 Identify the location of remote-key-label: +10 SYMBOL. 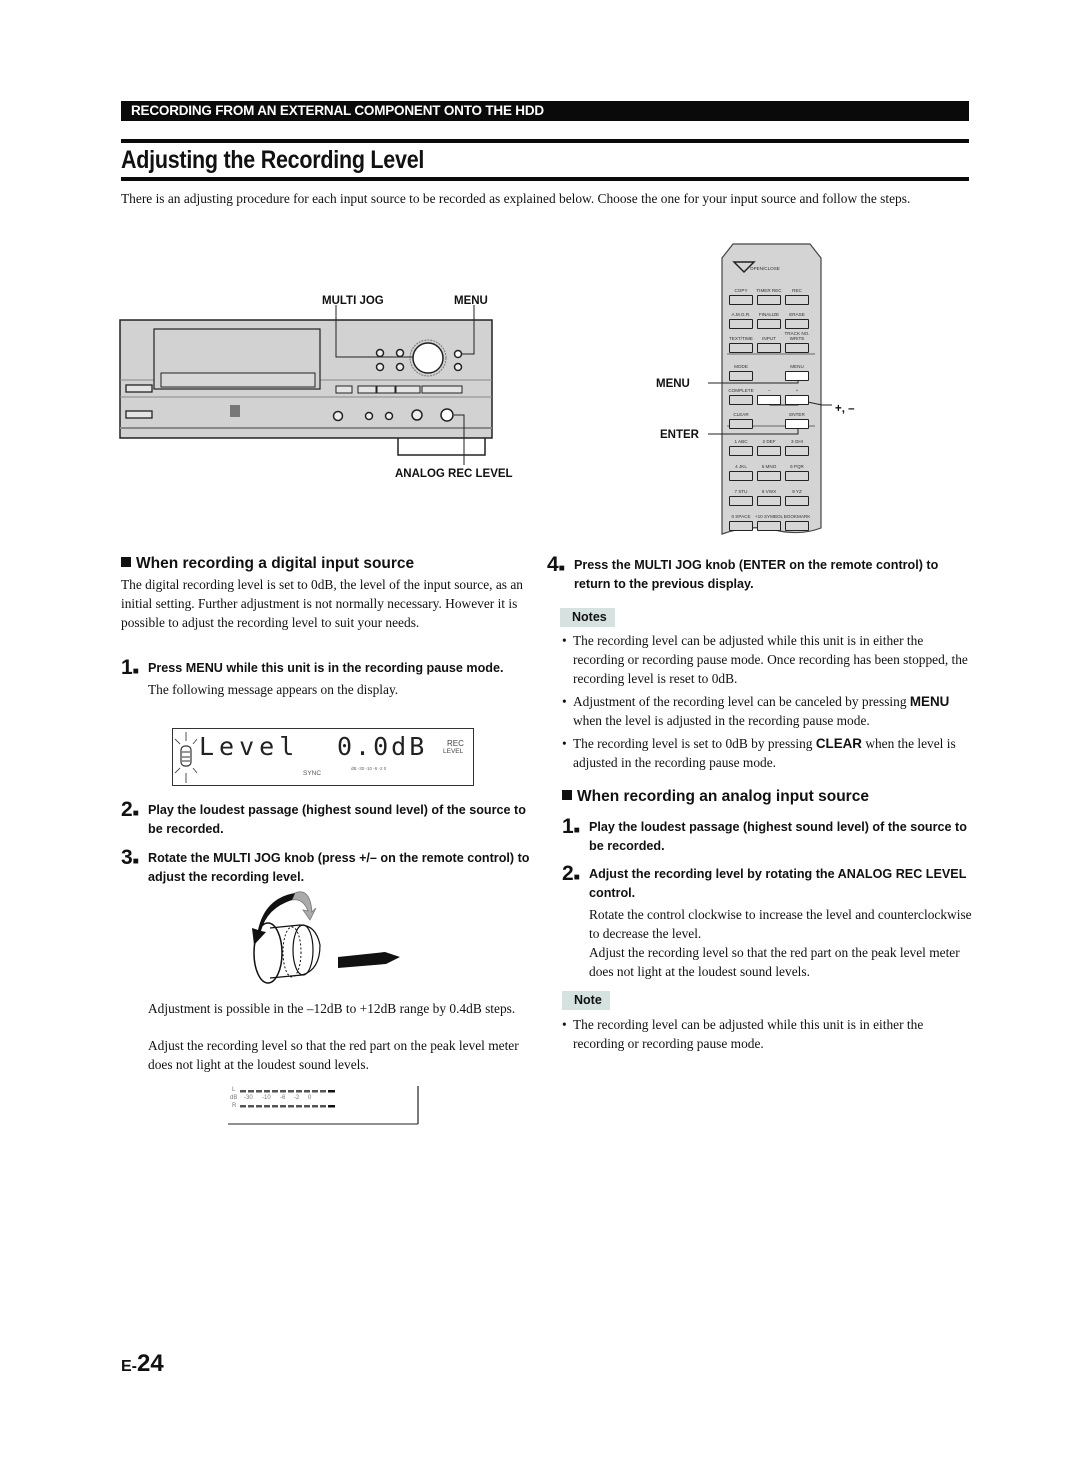
(769, 516).